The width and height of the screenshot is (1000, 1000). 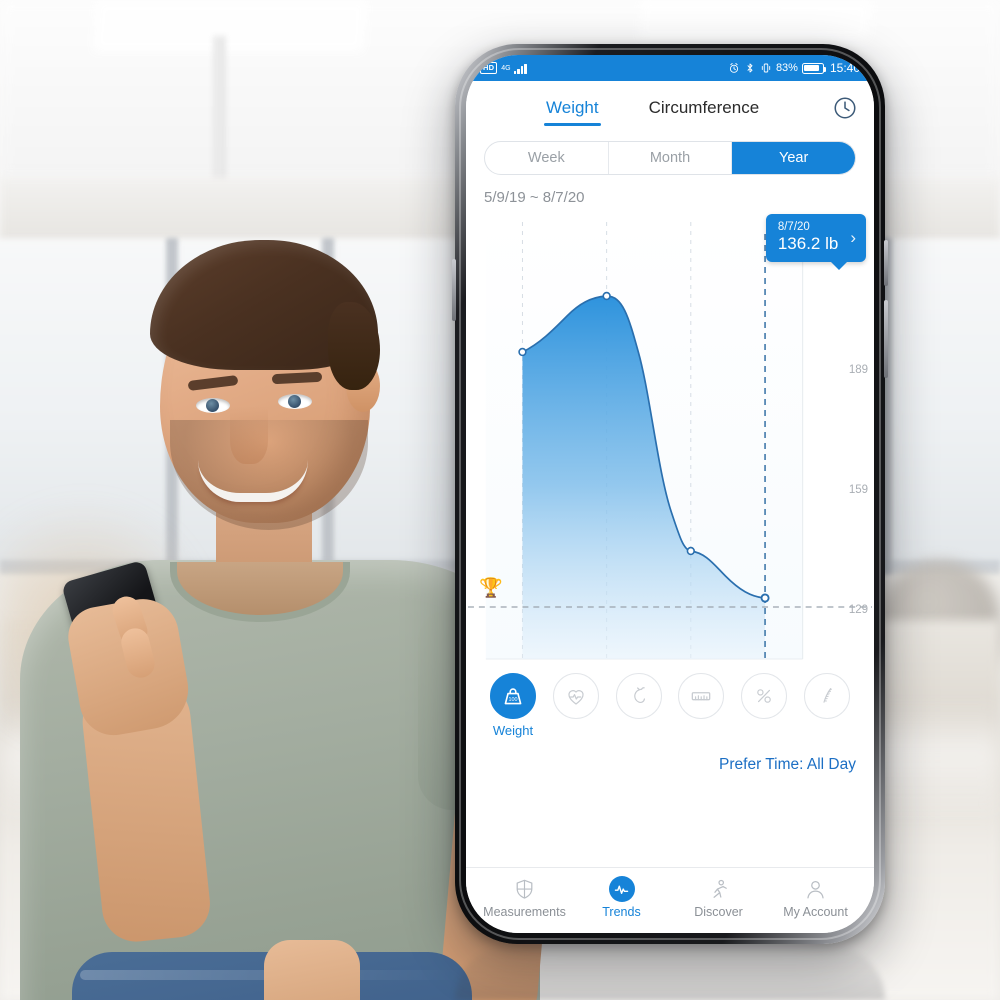 What do you see at coordinates (489, 68) in the screenshot?
I see `hd-badge: HD` at bounding box center [489, 68].